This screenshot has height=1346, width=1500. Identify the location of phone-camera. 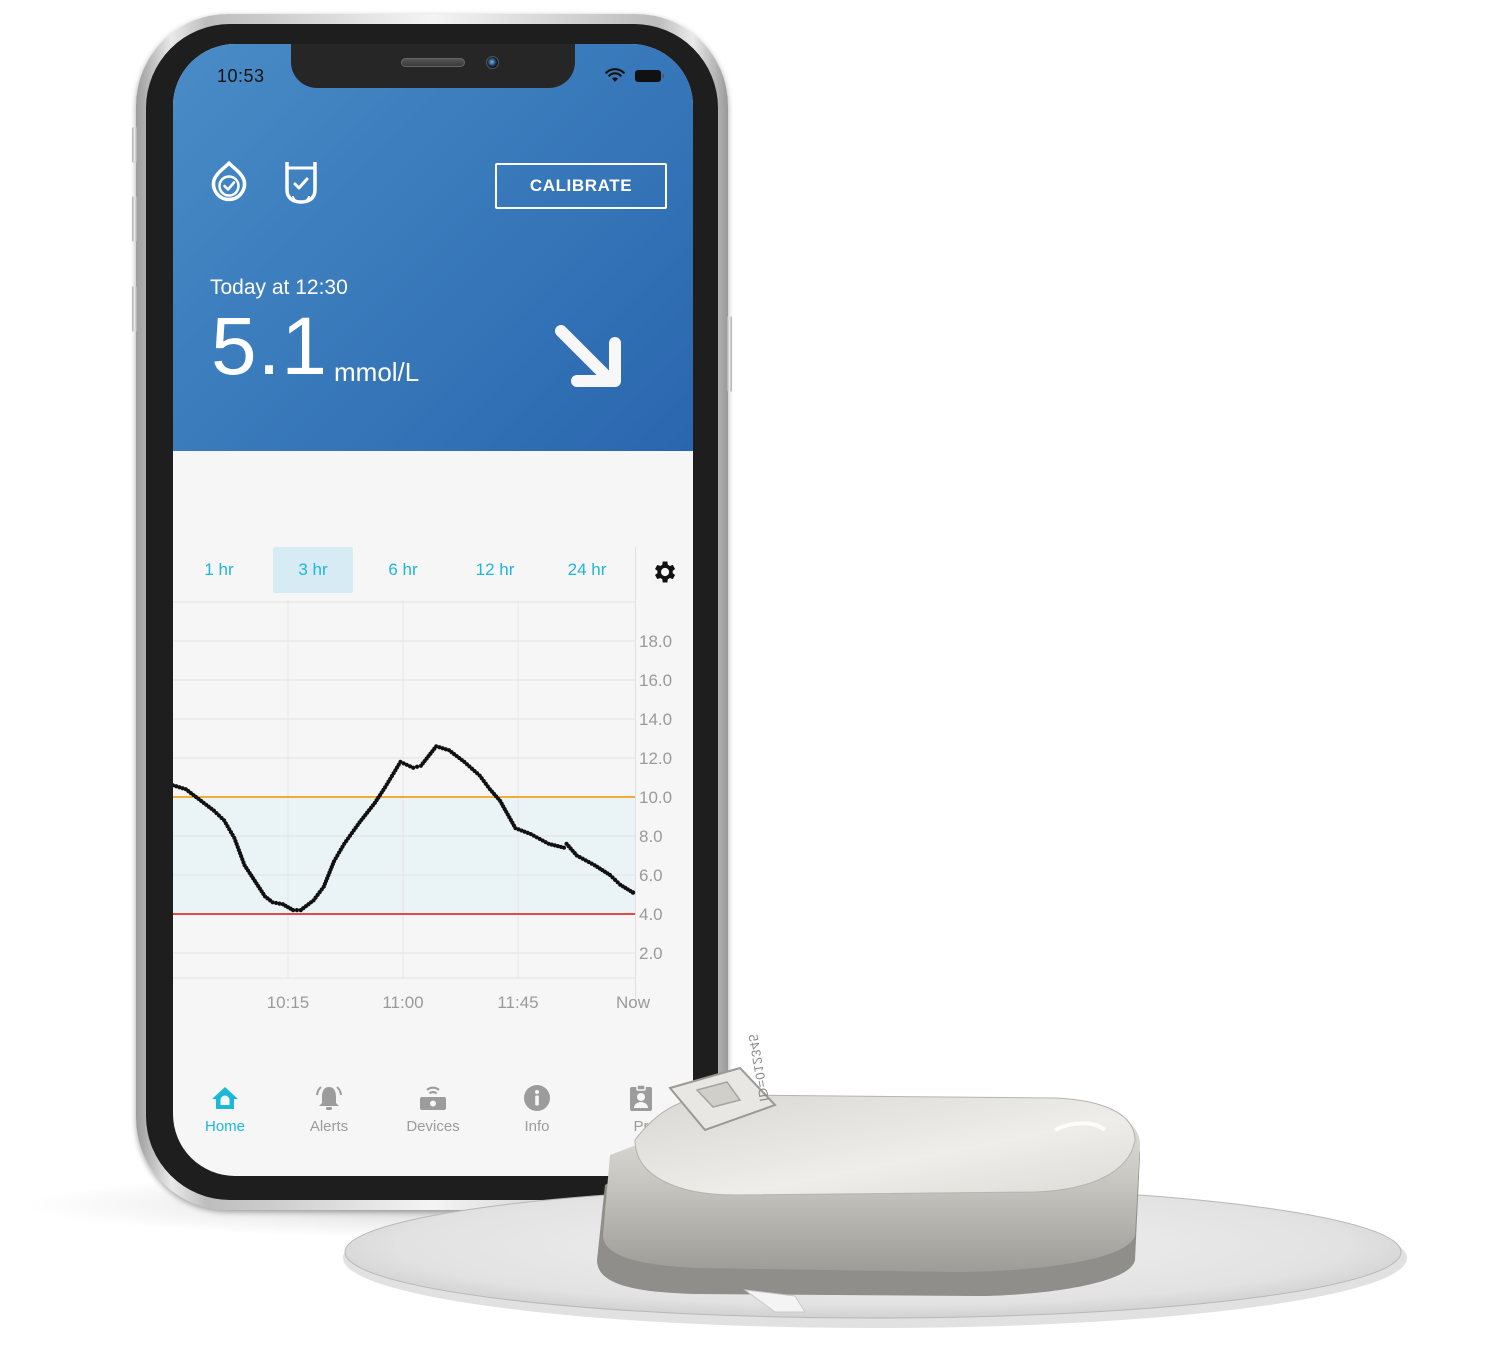
(492, 62).